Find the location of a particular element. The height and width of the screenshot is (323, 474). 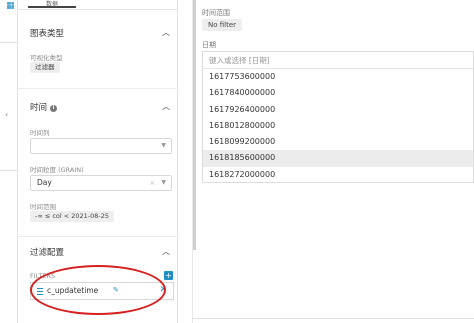

clear-icon: × is located at coordinates (152, 183).